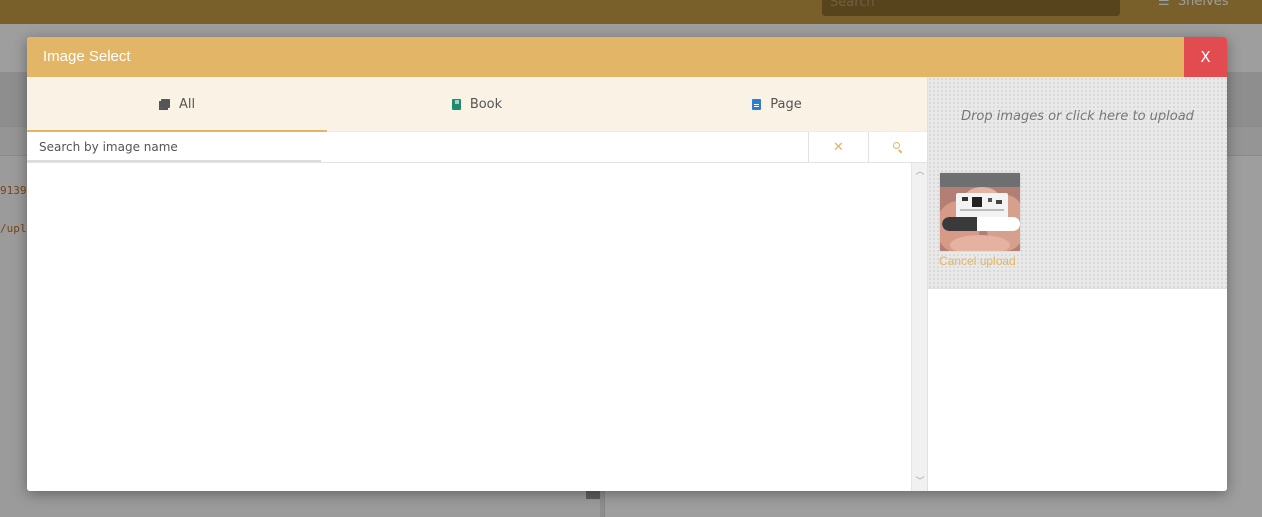 The width and height of the screenshot is (1262, 517). What do you see at coordinates (174, 161) in the screenshot?
I see `search-underline` at bounding box center [174, 161].